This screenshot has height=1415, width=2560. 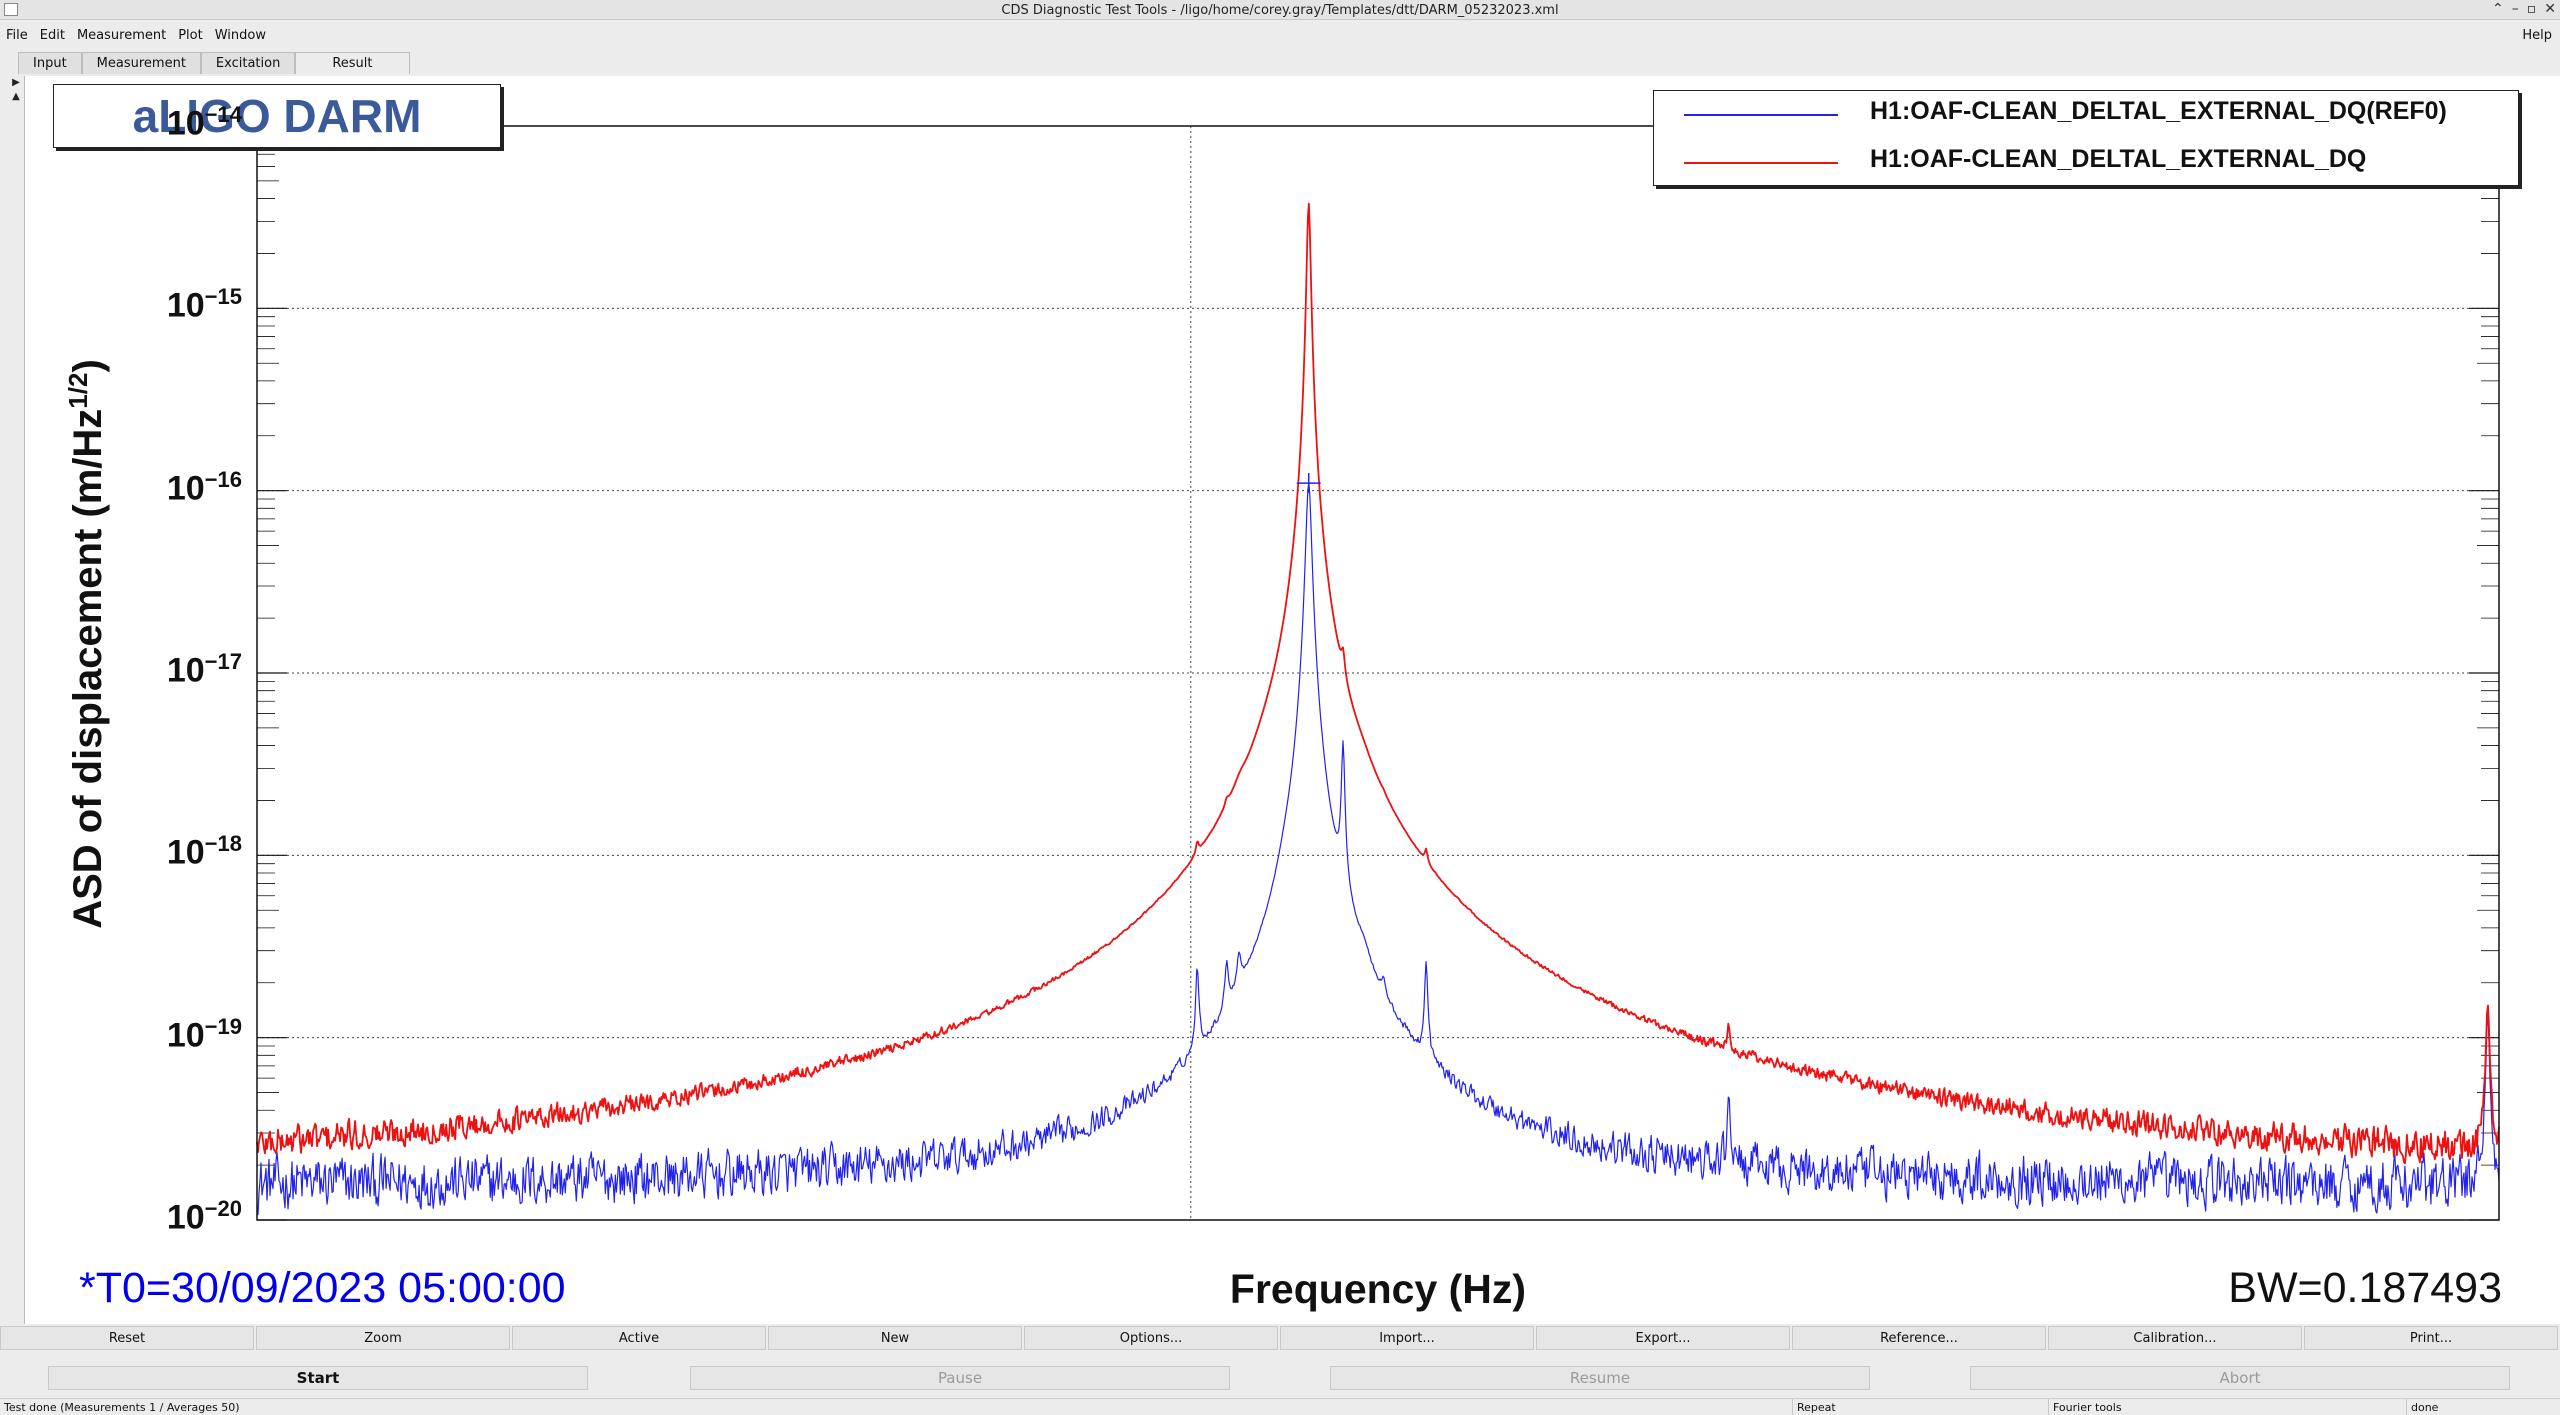 What do you see at coordinates (248, 63) in the screenshot?
I see `tab-excitation: Excitation` at bounding box center [248, 63].